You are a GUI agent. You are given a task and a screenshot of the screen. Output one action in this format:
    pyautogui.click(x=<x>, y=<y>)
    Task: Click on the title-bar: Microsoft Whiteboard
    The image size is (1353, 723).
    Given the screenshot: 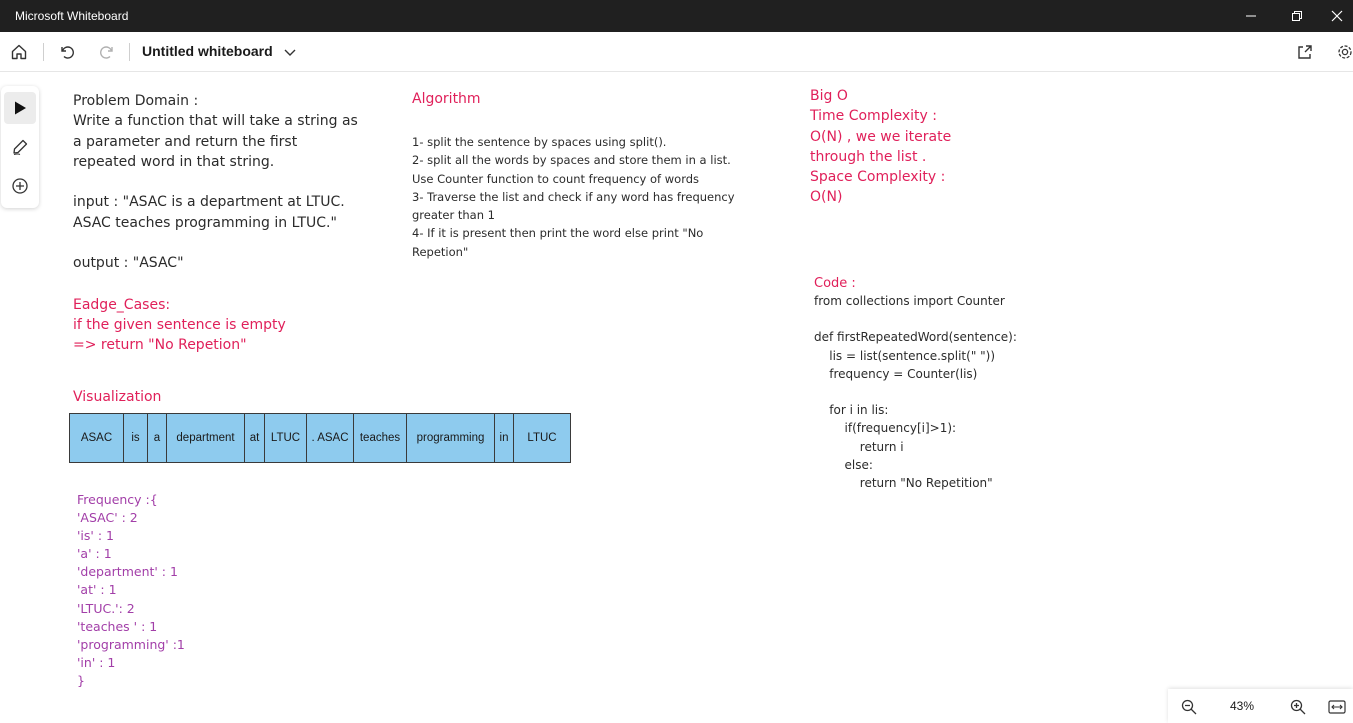 What is the action you would take?
    pyautogui.click(x=676, y=16)
    